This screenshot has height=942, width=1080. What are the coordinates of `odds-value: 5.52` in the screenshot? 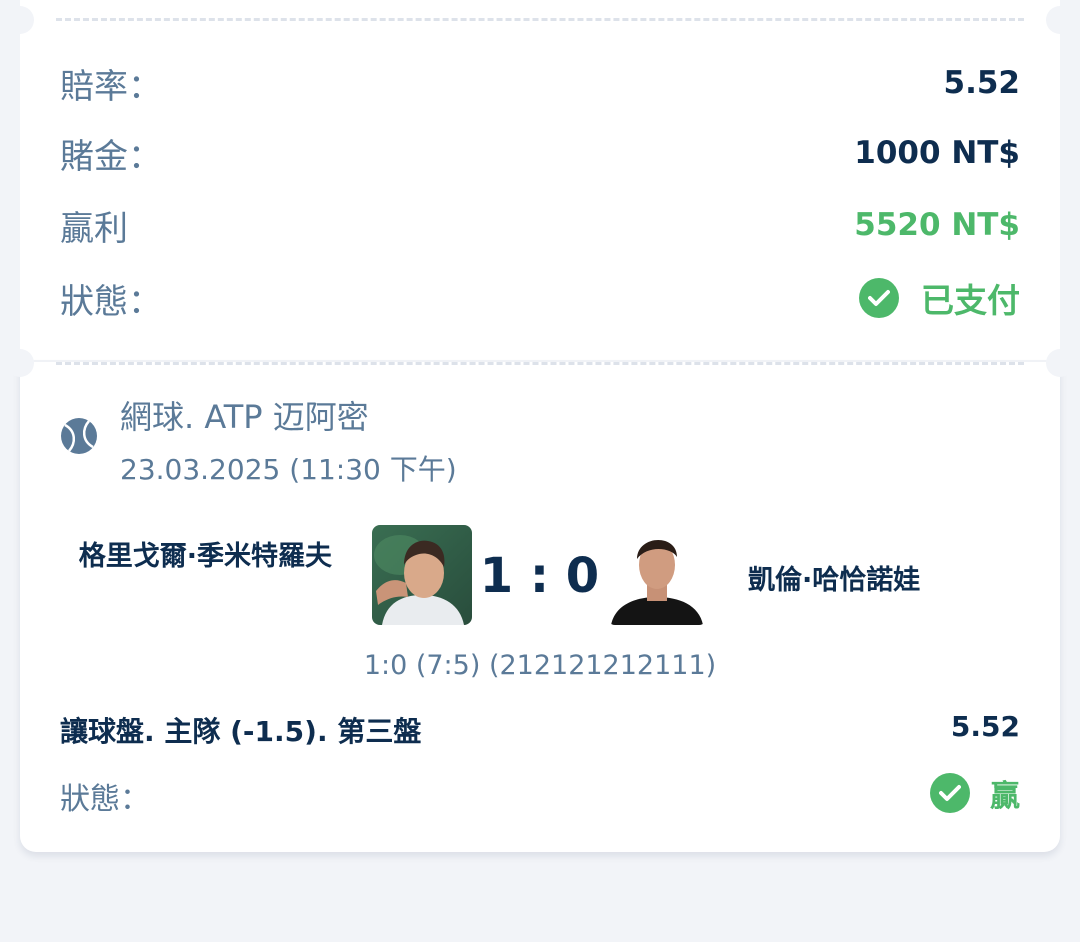 It's located at (982, 83).